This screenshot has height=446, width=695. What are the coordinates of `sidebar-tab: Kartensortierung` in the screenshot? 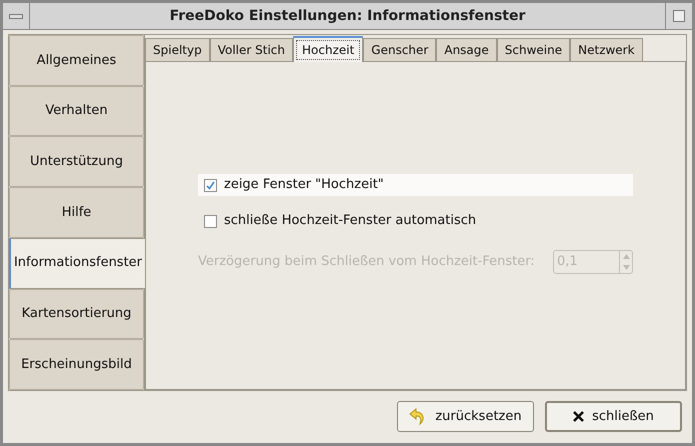 It's located at (76, 314).